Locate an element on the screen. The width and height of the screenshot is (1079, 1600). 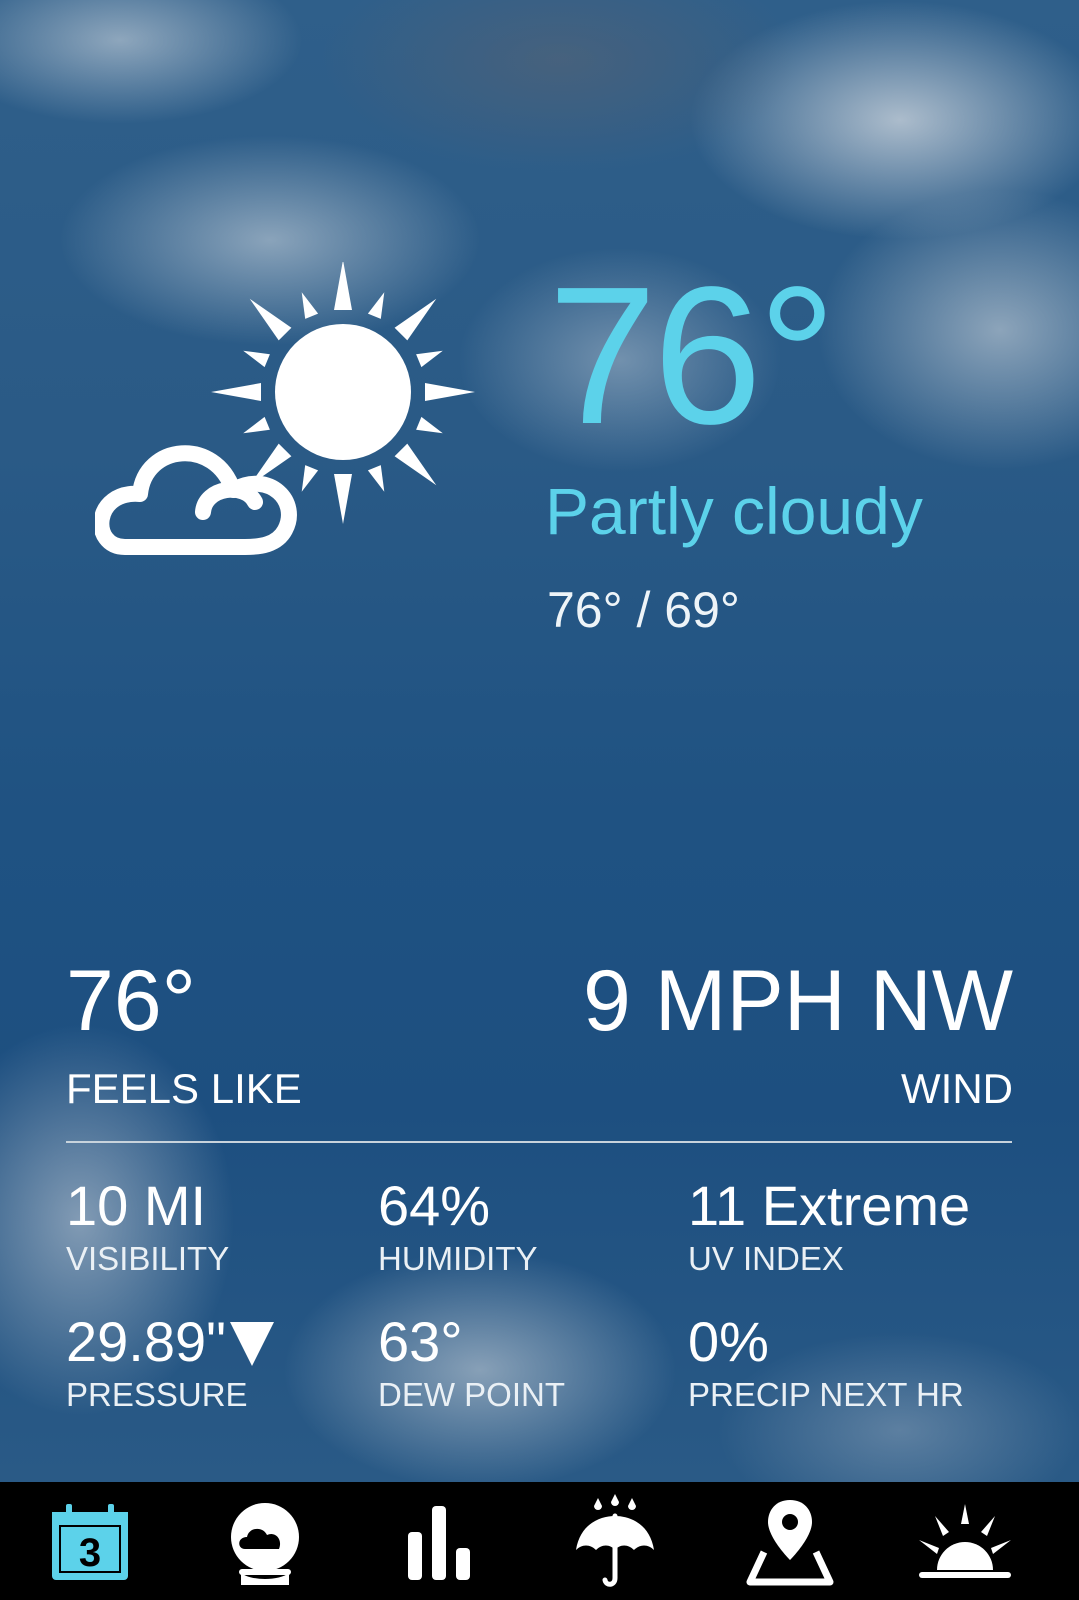
uv-index-label: UV INDEX is located at coordinates (766, 1258).